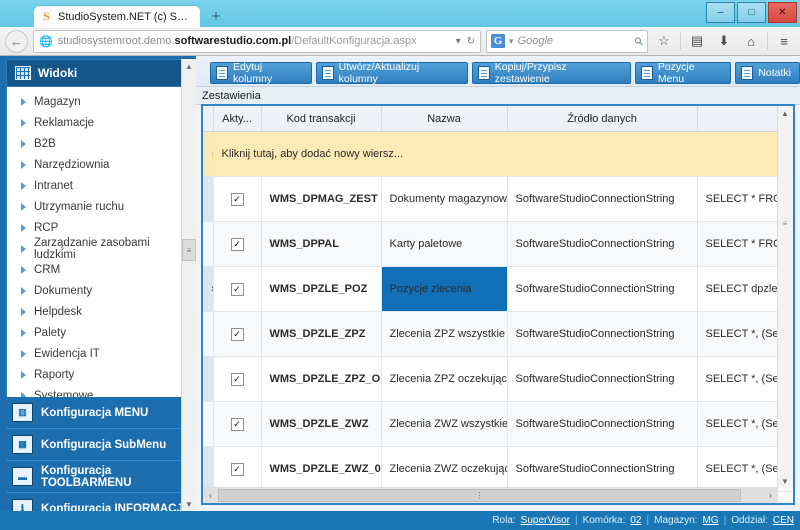 This screenshot has height=530, width=800. What do you see at coordinates (99, 122) in the screenshot?
I see `sidebar-item-reklamacje: Reklamacje` at bounding box center [99, 122].